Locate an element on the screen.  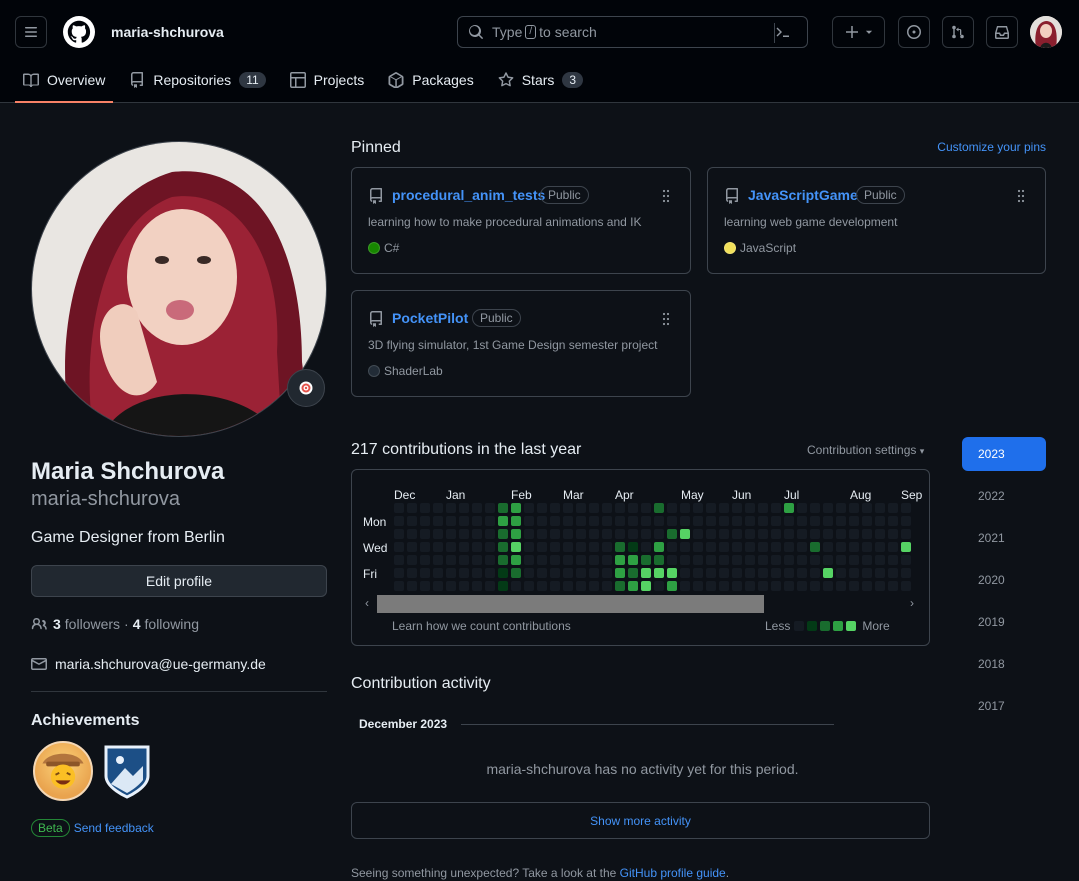
profile-guide-link: GitHub profile guide is located at coordinates (673, 873).